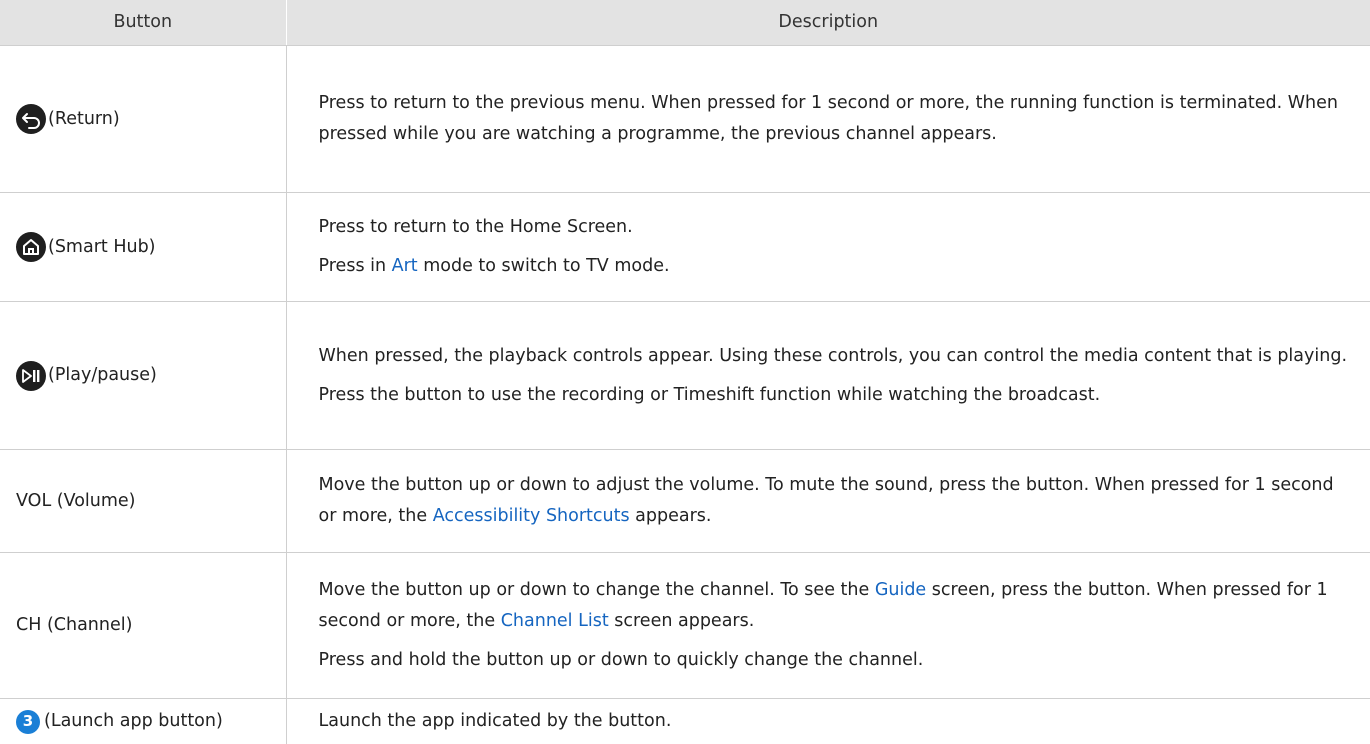 This screenshot has width=1370, height=744. What do you see at coordinates (84, 119) in the screenshot?
I see `button-label: (Return)` at bounding box center [84, 119].